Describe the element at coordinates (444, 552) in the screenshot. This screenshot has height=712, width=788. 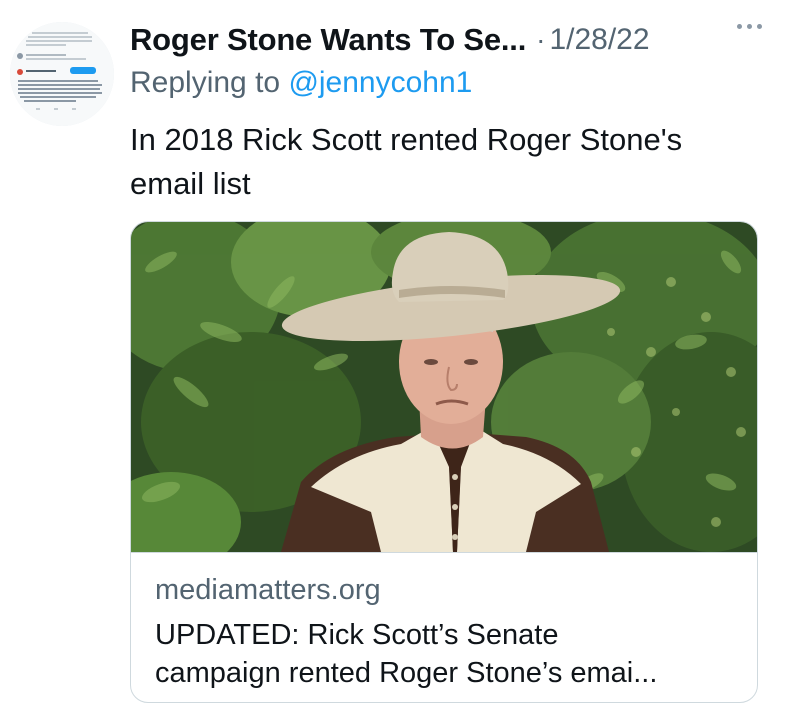
I see `card-divider` at that location.